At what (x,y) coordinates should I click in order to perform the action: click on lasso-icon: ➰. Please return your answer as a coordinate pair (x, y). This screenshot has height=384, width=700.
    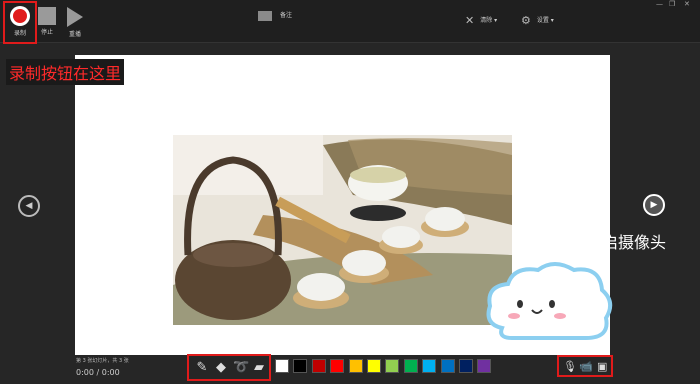
    Looking at the image, I should click on (241, 368).